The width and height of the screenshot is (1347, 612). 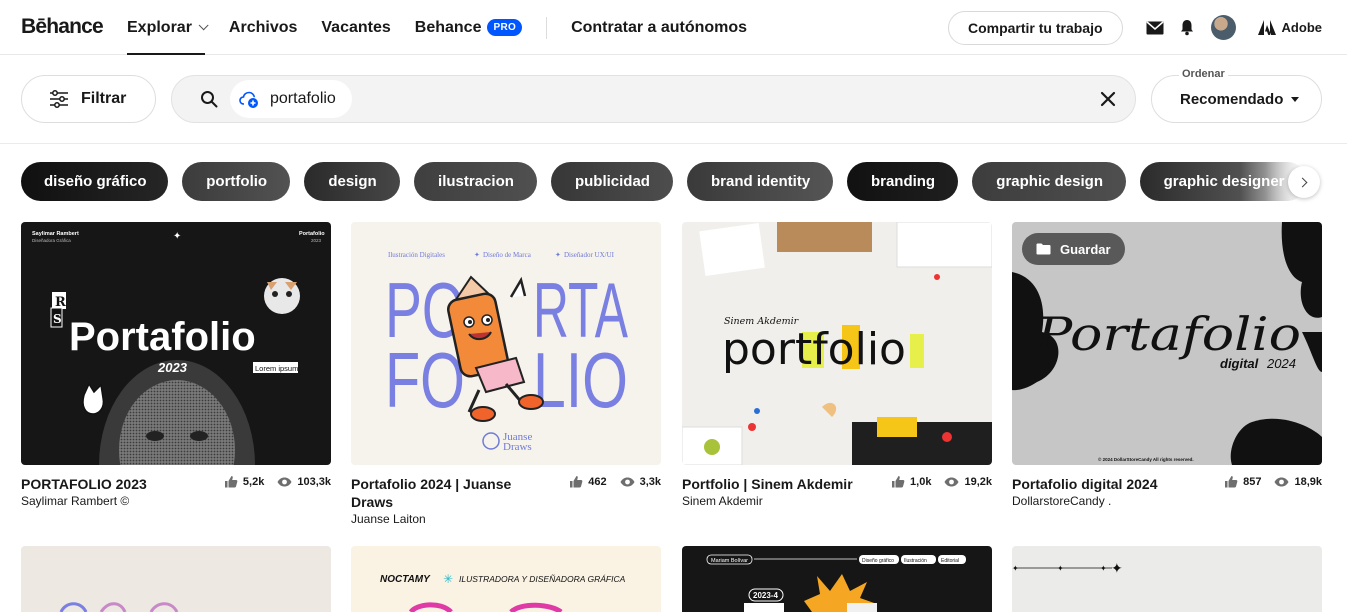 What do you see at coordinates (612, 181) in the screenshot?
I see `tag-chip: publicidad` at bounding box center [612, 181].